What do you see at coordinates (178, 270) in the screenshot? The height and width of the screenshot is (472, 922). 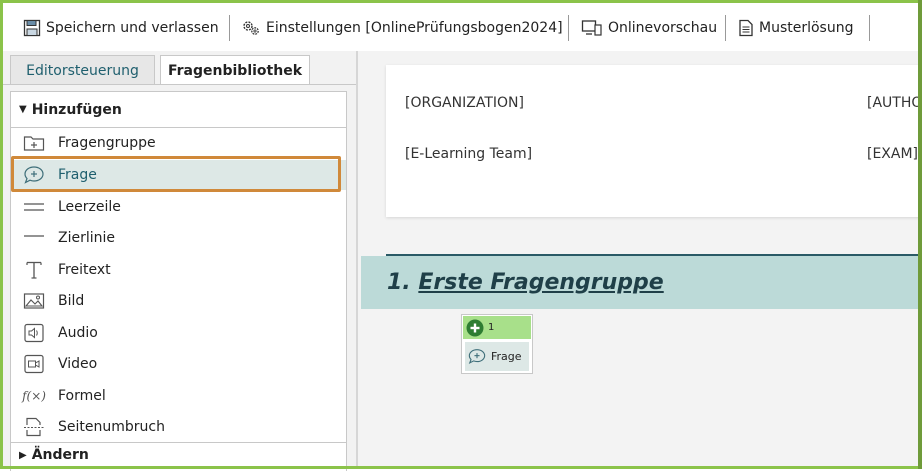 I see `sidebar-item-free-text: Freitext` at bounding box center [178, 270].